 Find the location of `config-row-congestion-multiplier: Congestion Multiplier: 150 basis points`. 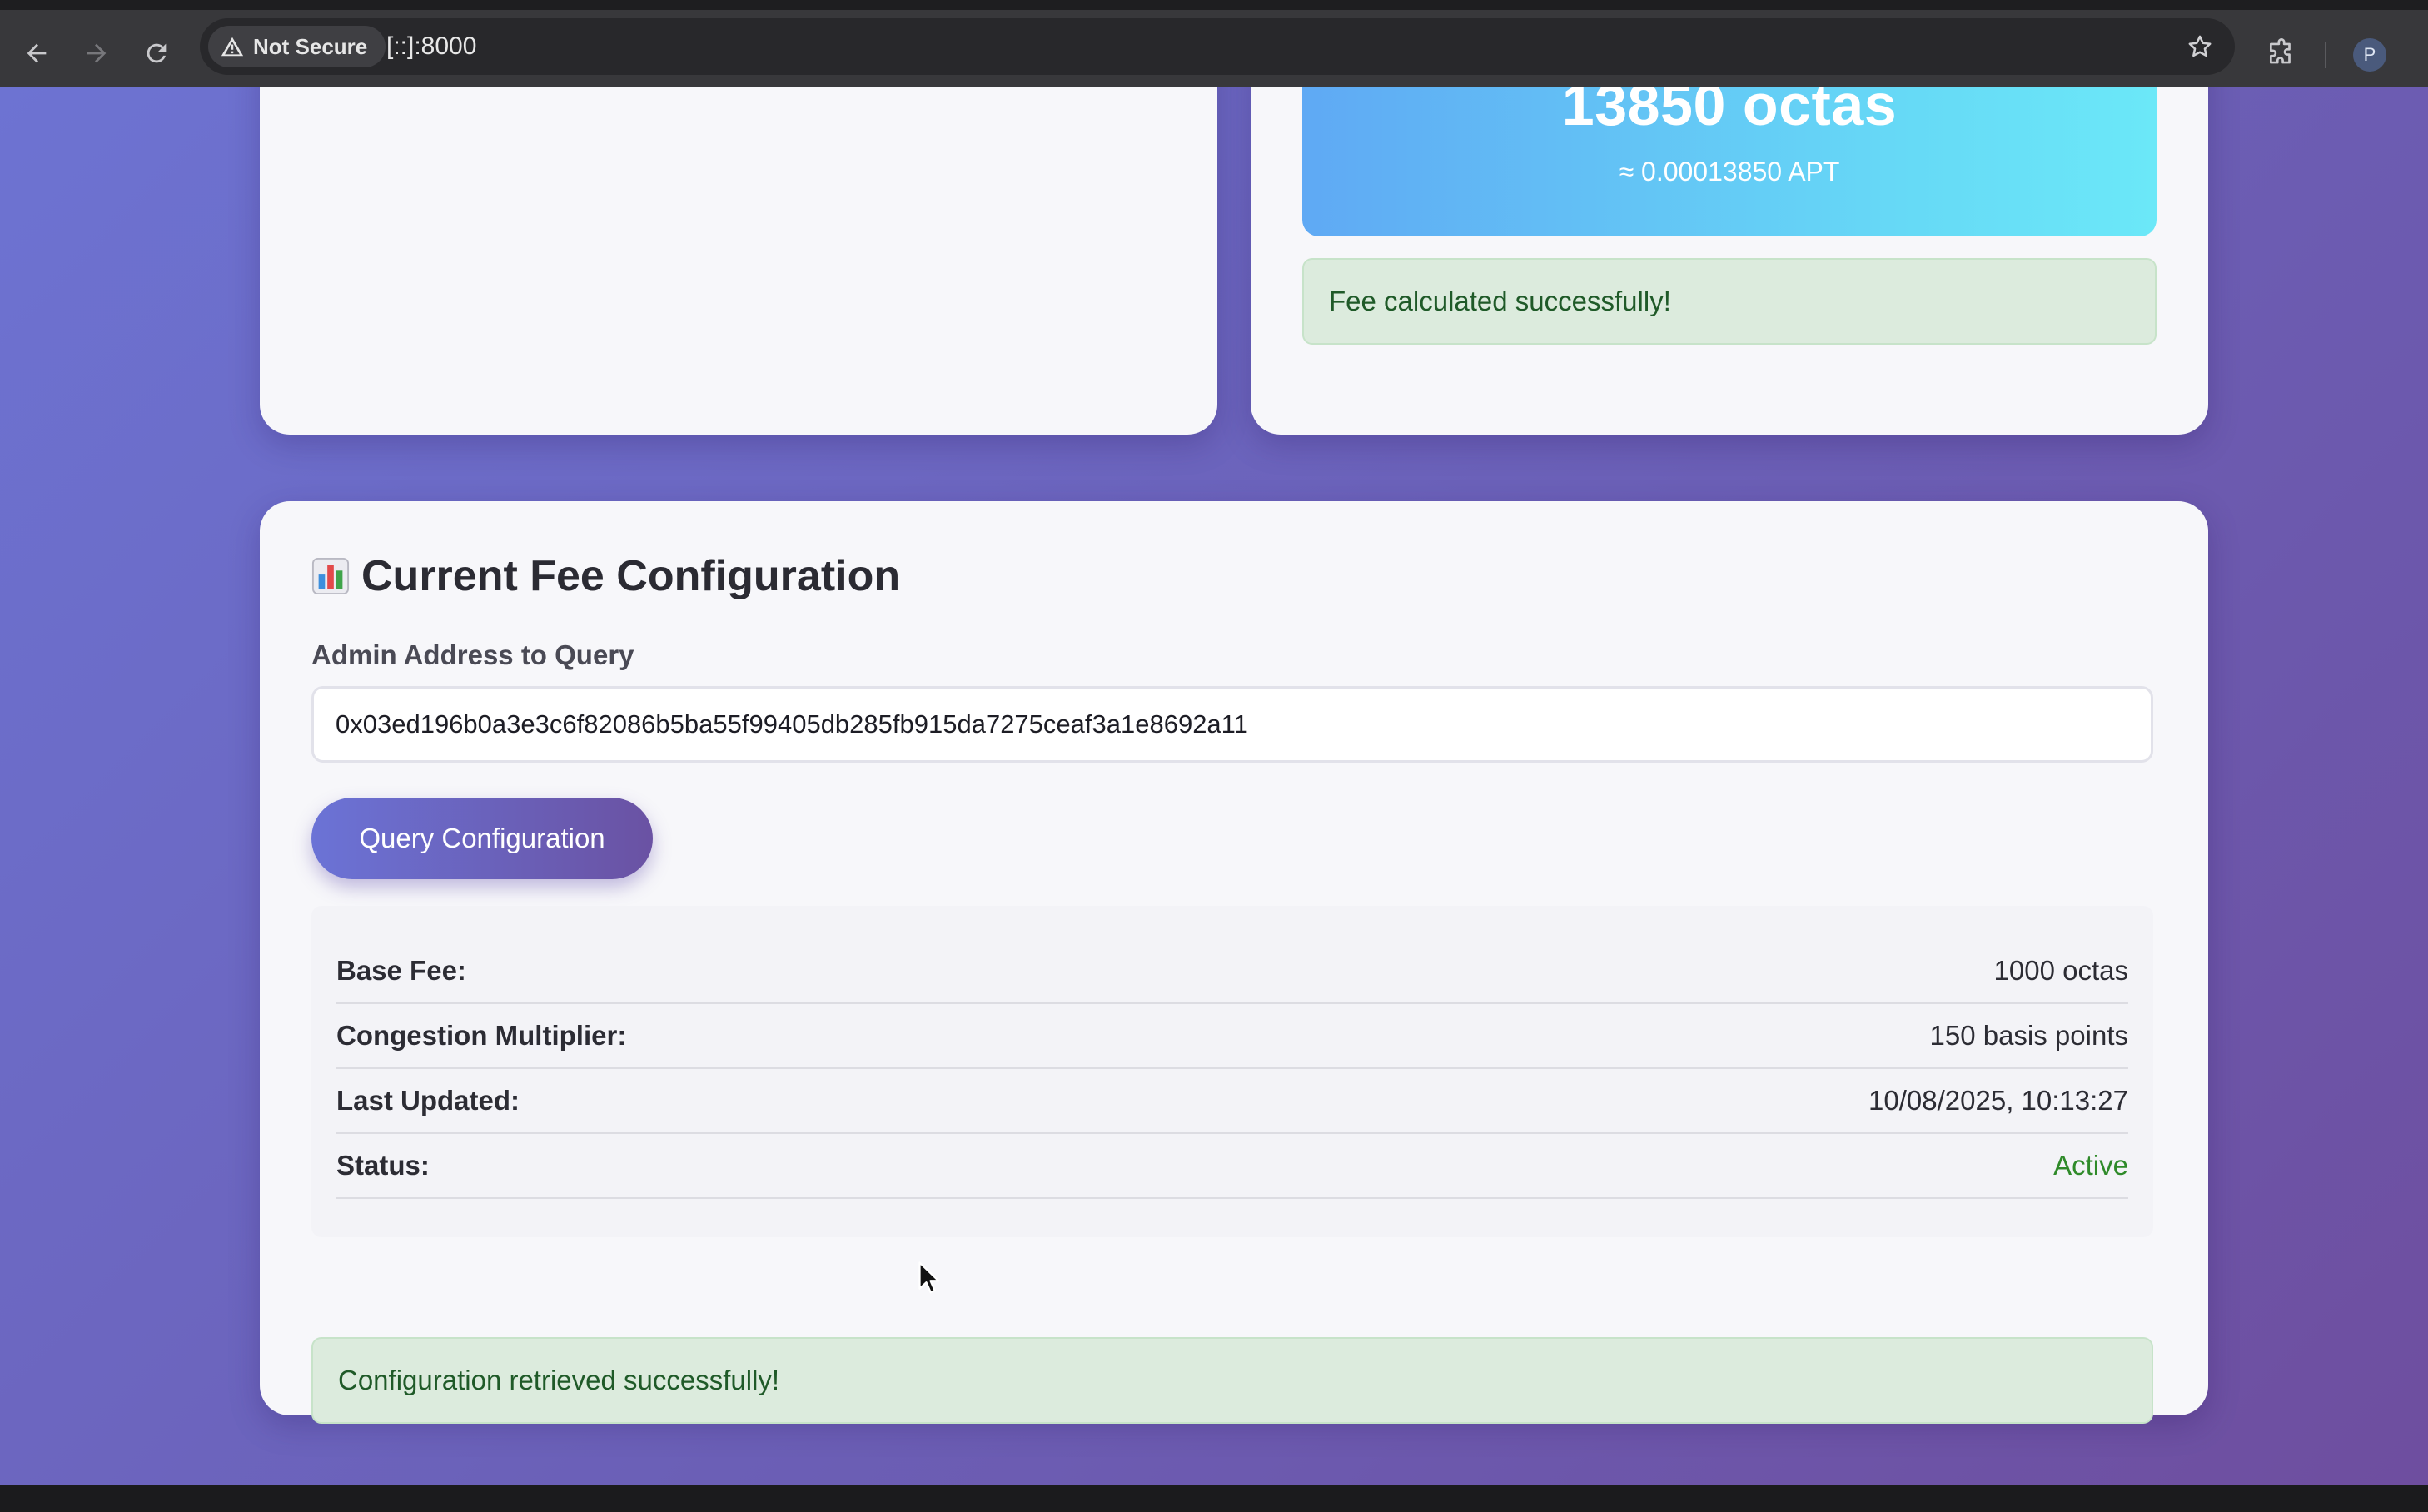

config-row-congestion-multiplier: Congestion Multiplier: 150 basis points is located at coordinates (1232, 1037).